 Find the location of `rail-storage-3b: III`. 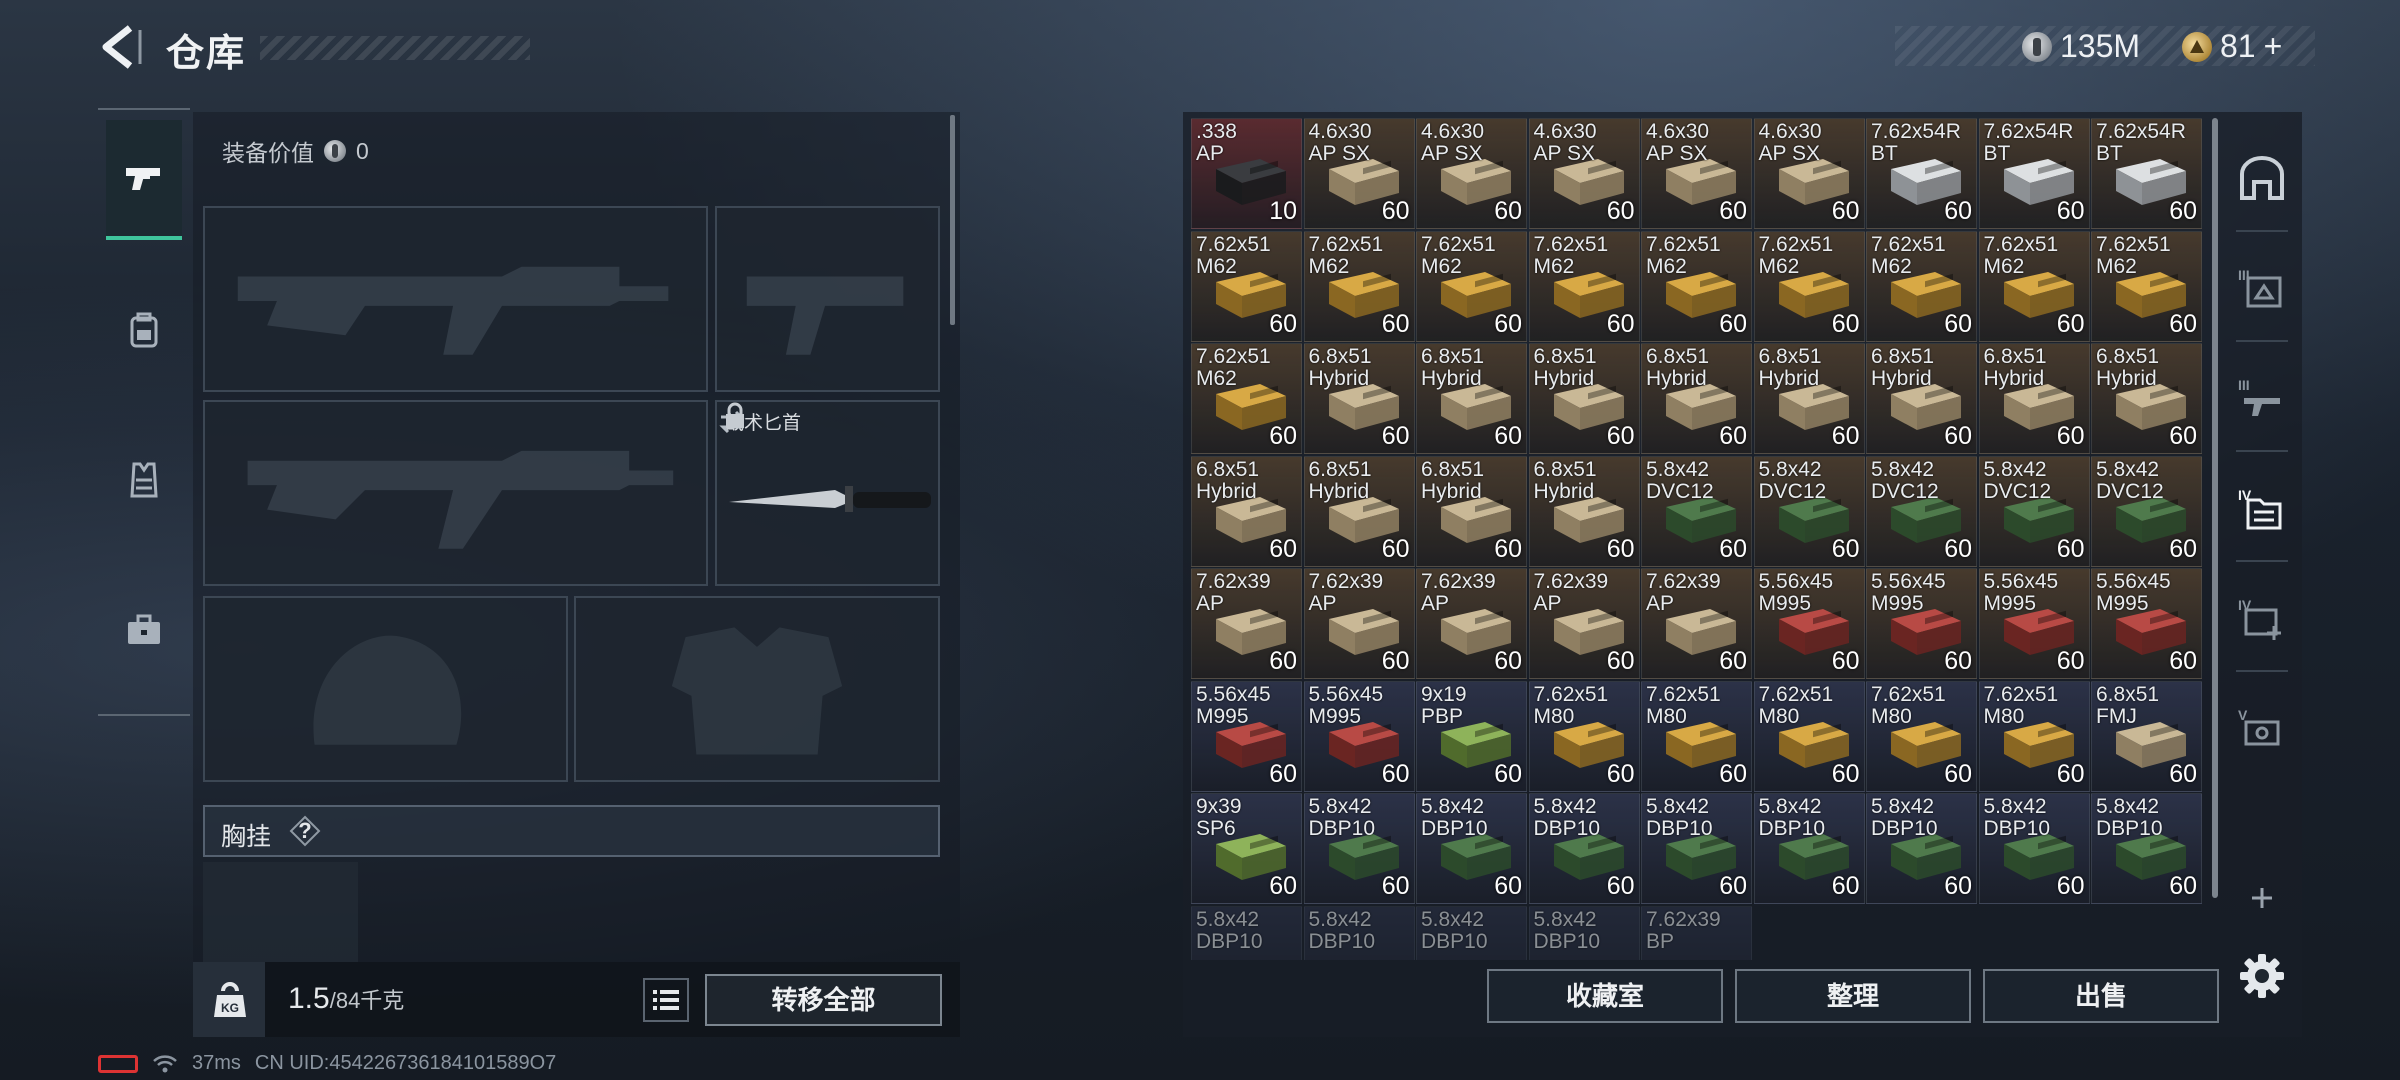

rail-storage-3b: III is located at coordinates (2262, 398).